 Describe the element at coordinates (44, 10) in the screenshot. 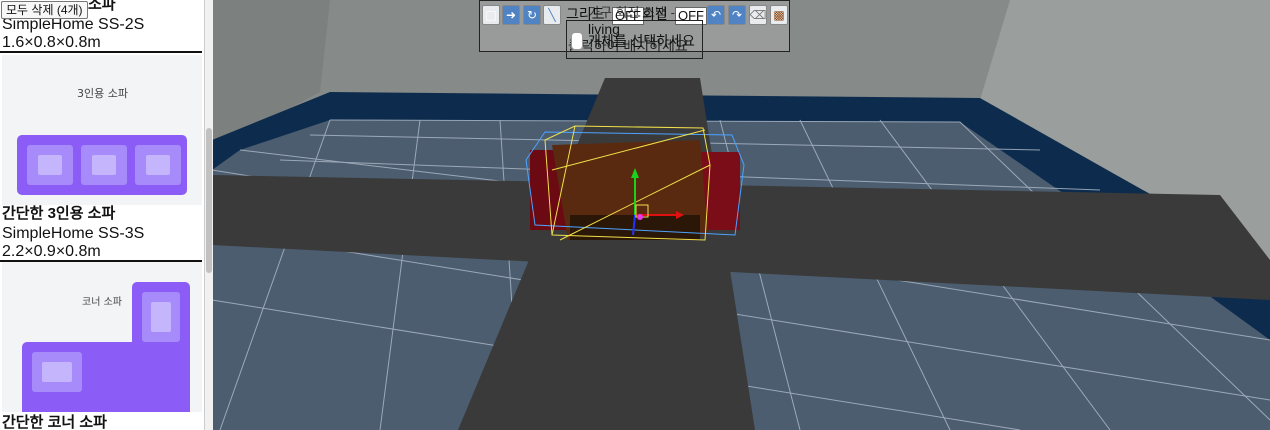

I see `delete-all-button: 모두 삭제 (4개)` at that location.